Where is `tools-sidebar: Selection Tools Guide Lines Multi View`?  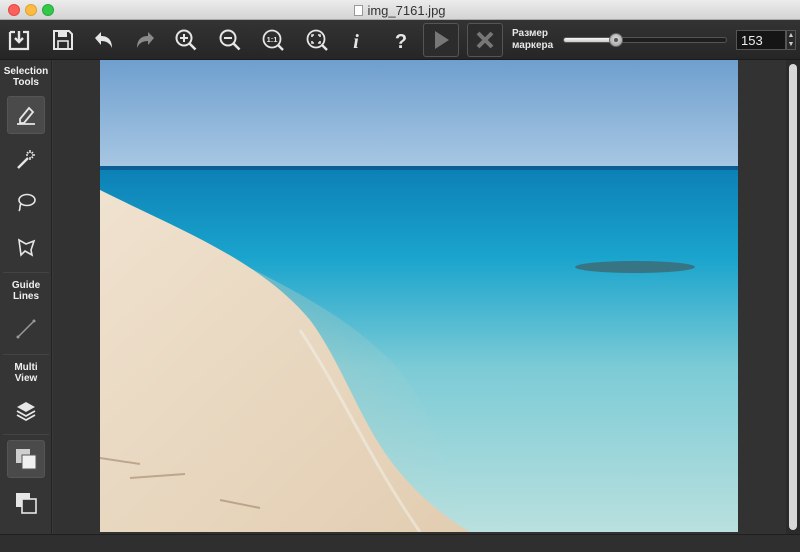 tools-sidebar: Selection Tools Guide Lines Multi View is located at coordinates (26, 297).